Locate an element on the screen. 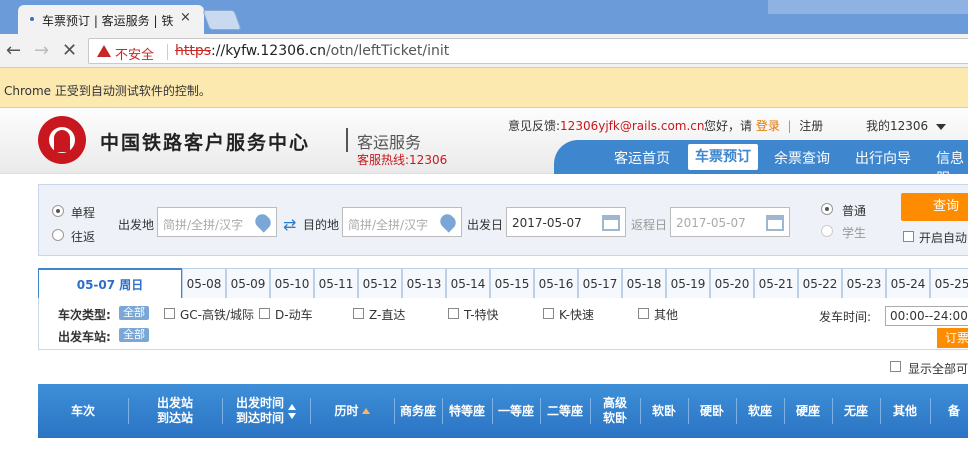 The image size is (968, 452). date-tab: 05-25 is located at coordinates (949, 283).